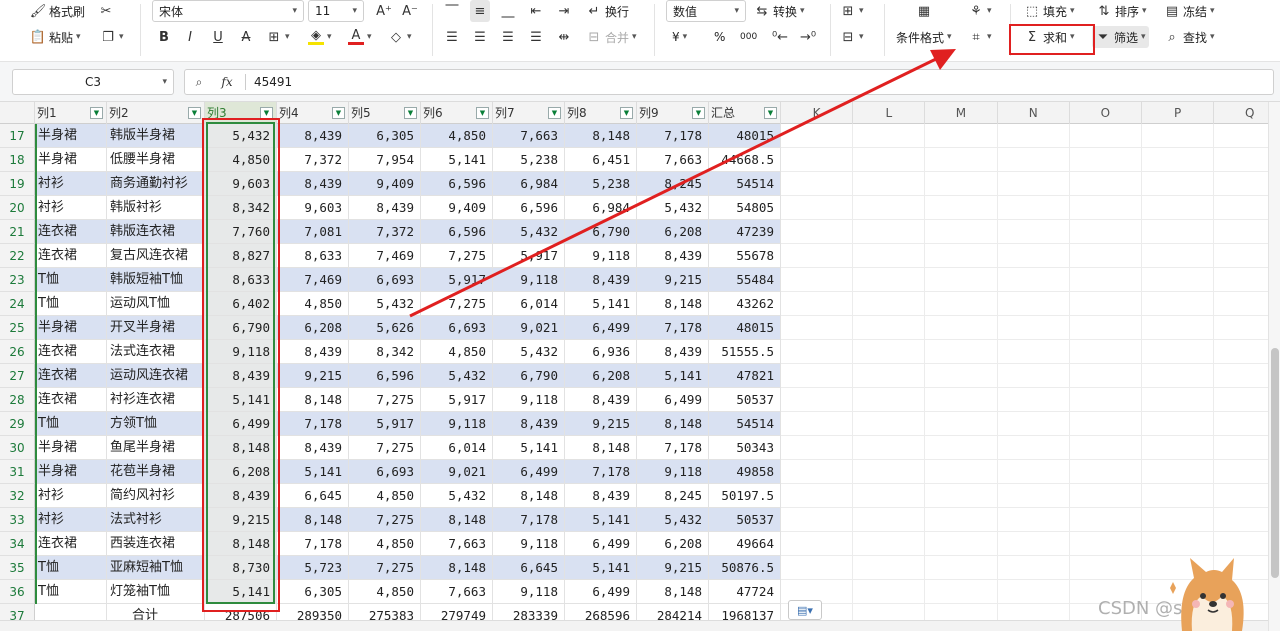 The image size is (1280, 631). Describe the element at coordinates (1189, 37) in the screenshot. I see `find-button: ⌕ 查找 ▾` at that location.